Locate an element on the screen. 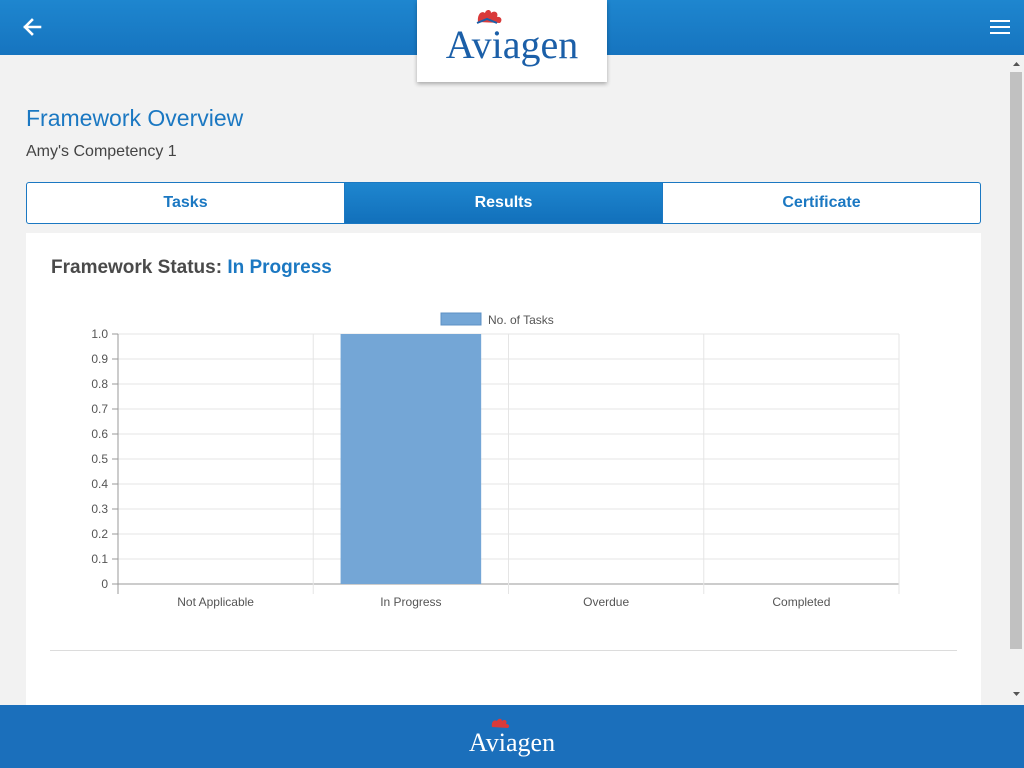  arrow-left-icon is located at coordinates (32, 27).